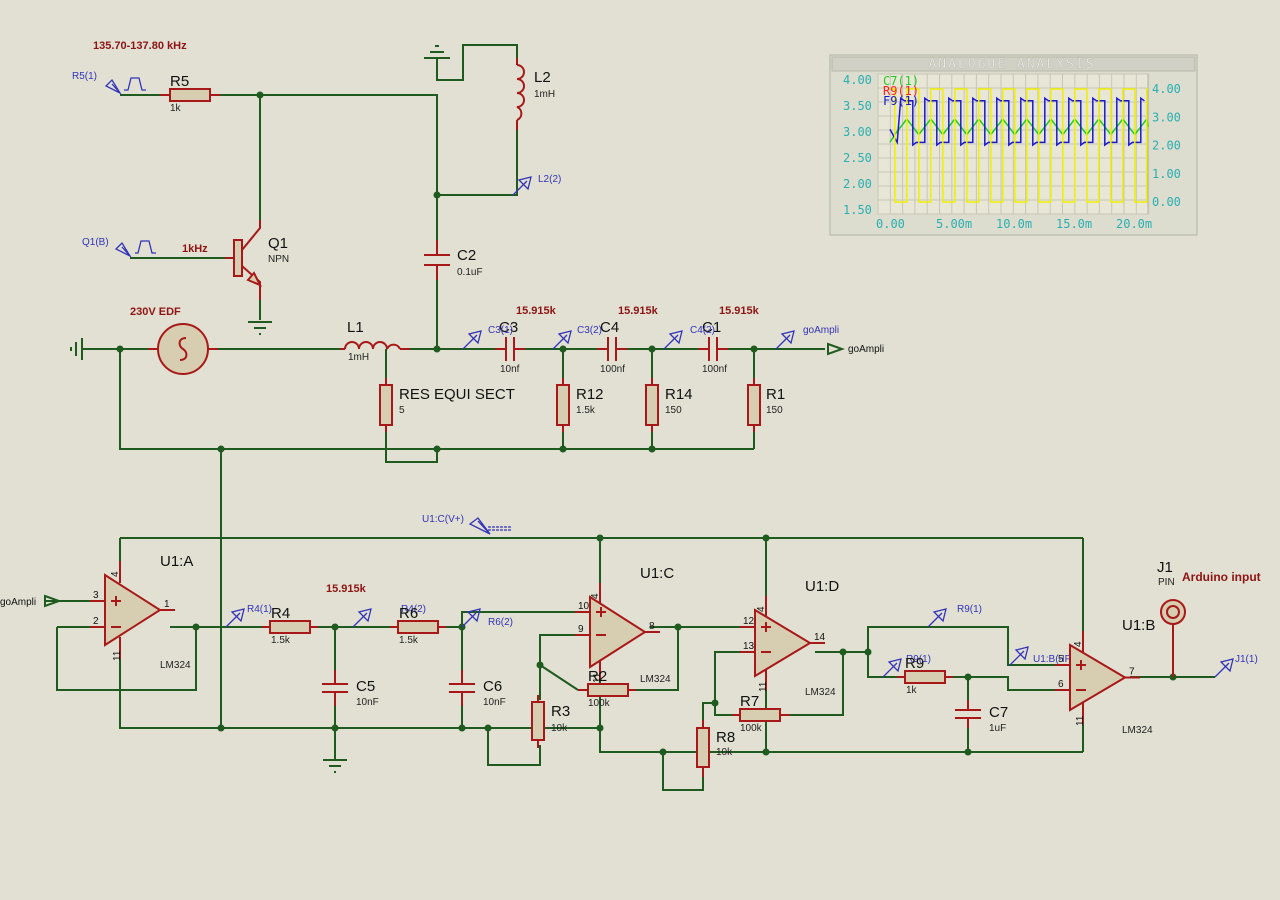 Image resolution: width=1280 pixels, height=900 pixels. I want to click on graph-title: ANALOGUE ANALYSIS, so click(1011, 64).